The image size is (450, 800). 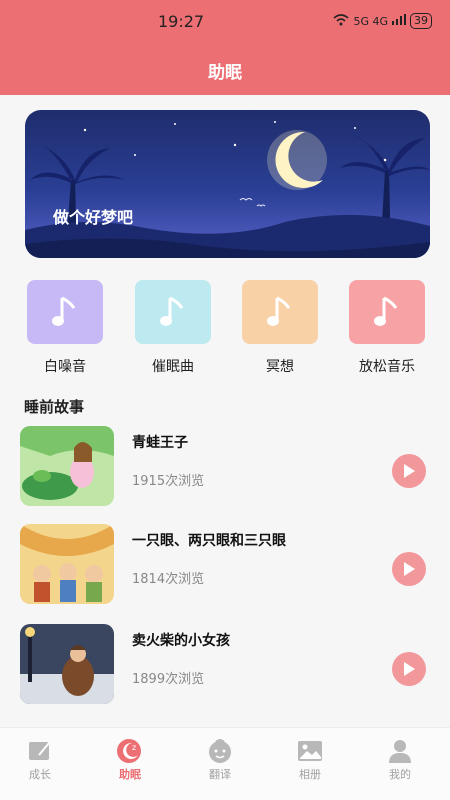 I want to click on story-title: 卖火柴的小女孩, so click(x=181, y=641).